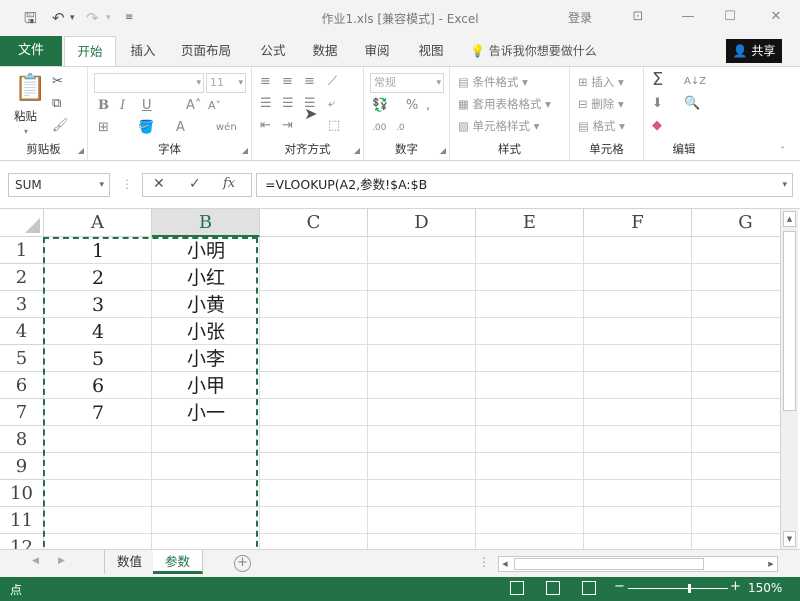 The height and width of the screenshot is (601, 800). Describe the element at coordinates (730, 17) in the screenshot. I see `maximize-icon: ☐` at that location.